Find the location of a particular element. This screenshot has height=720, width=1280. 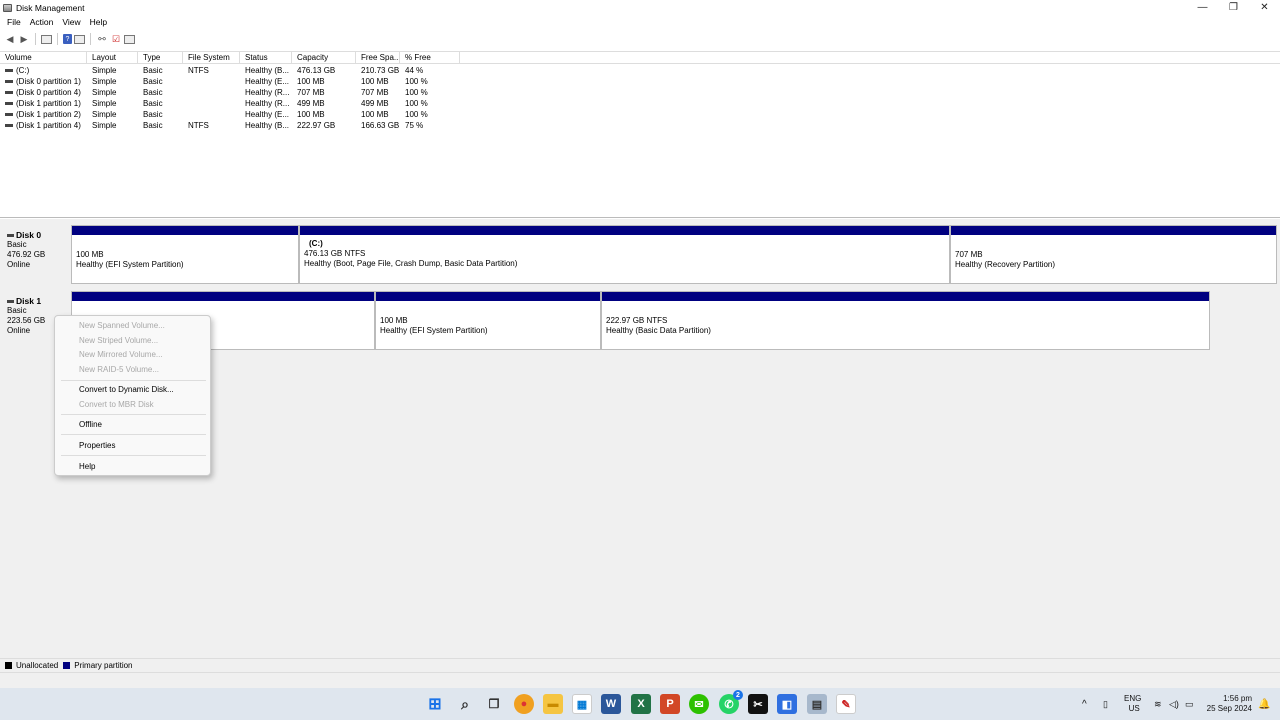

column-header-type: Type is located at coordinates (160, 58).